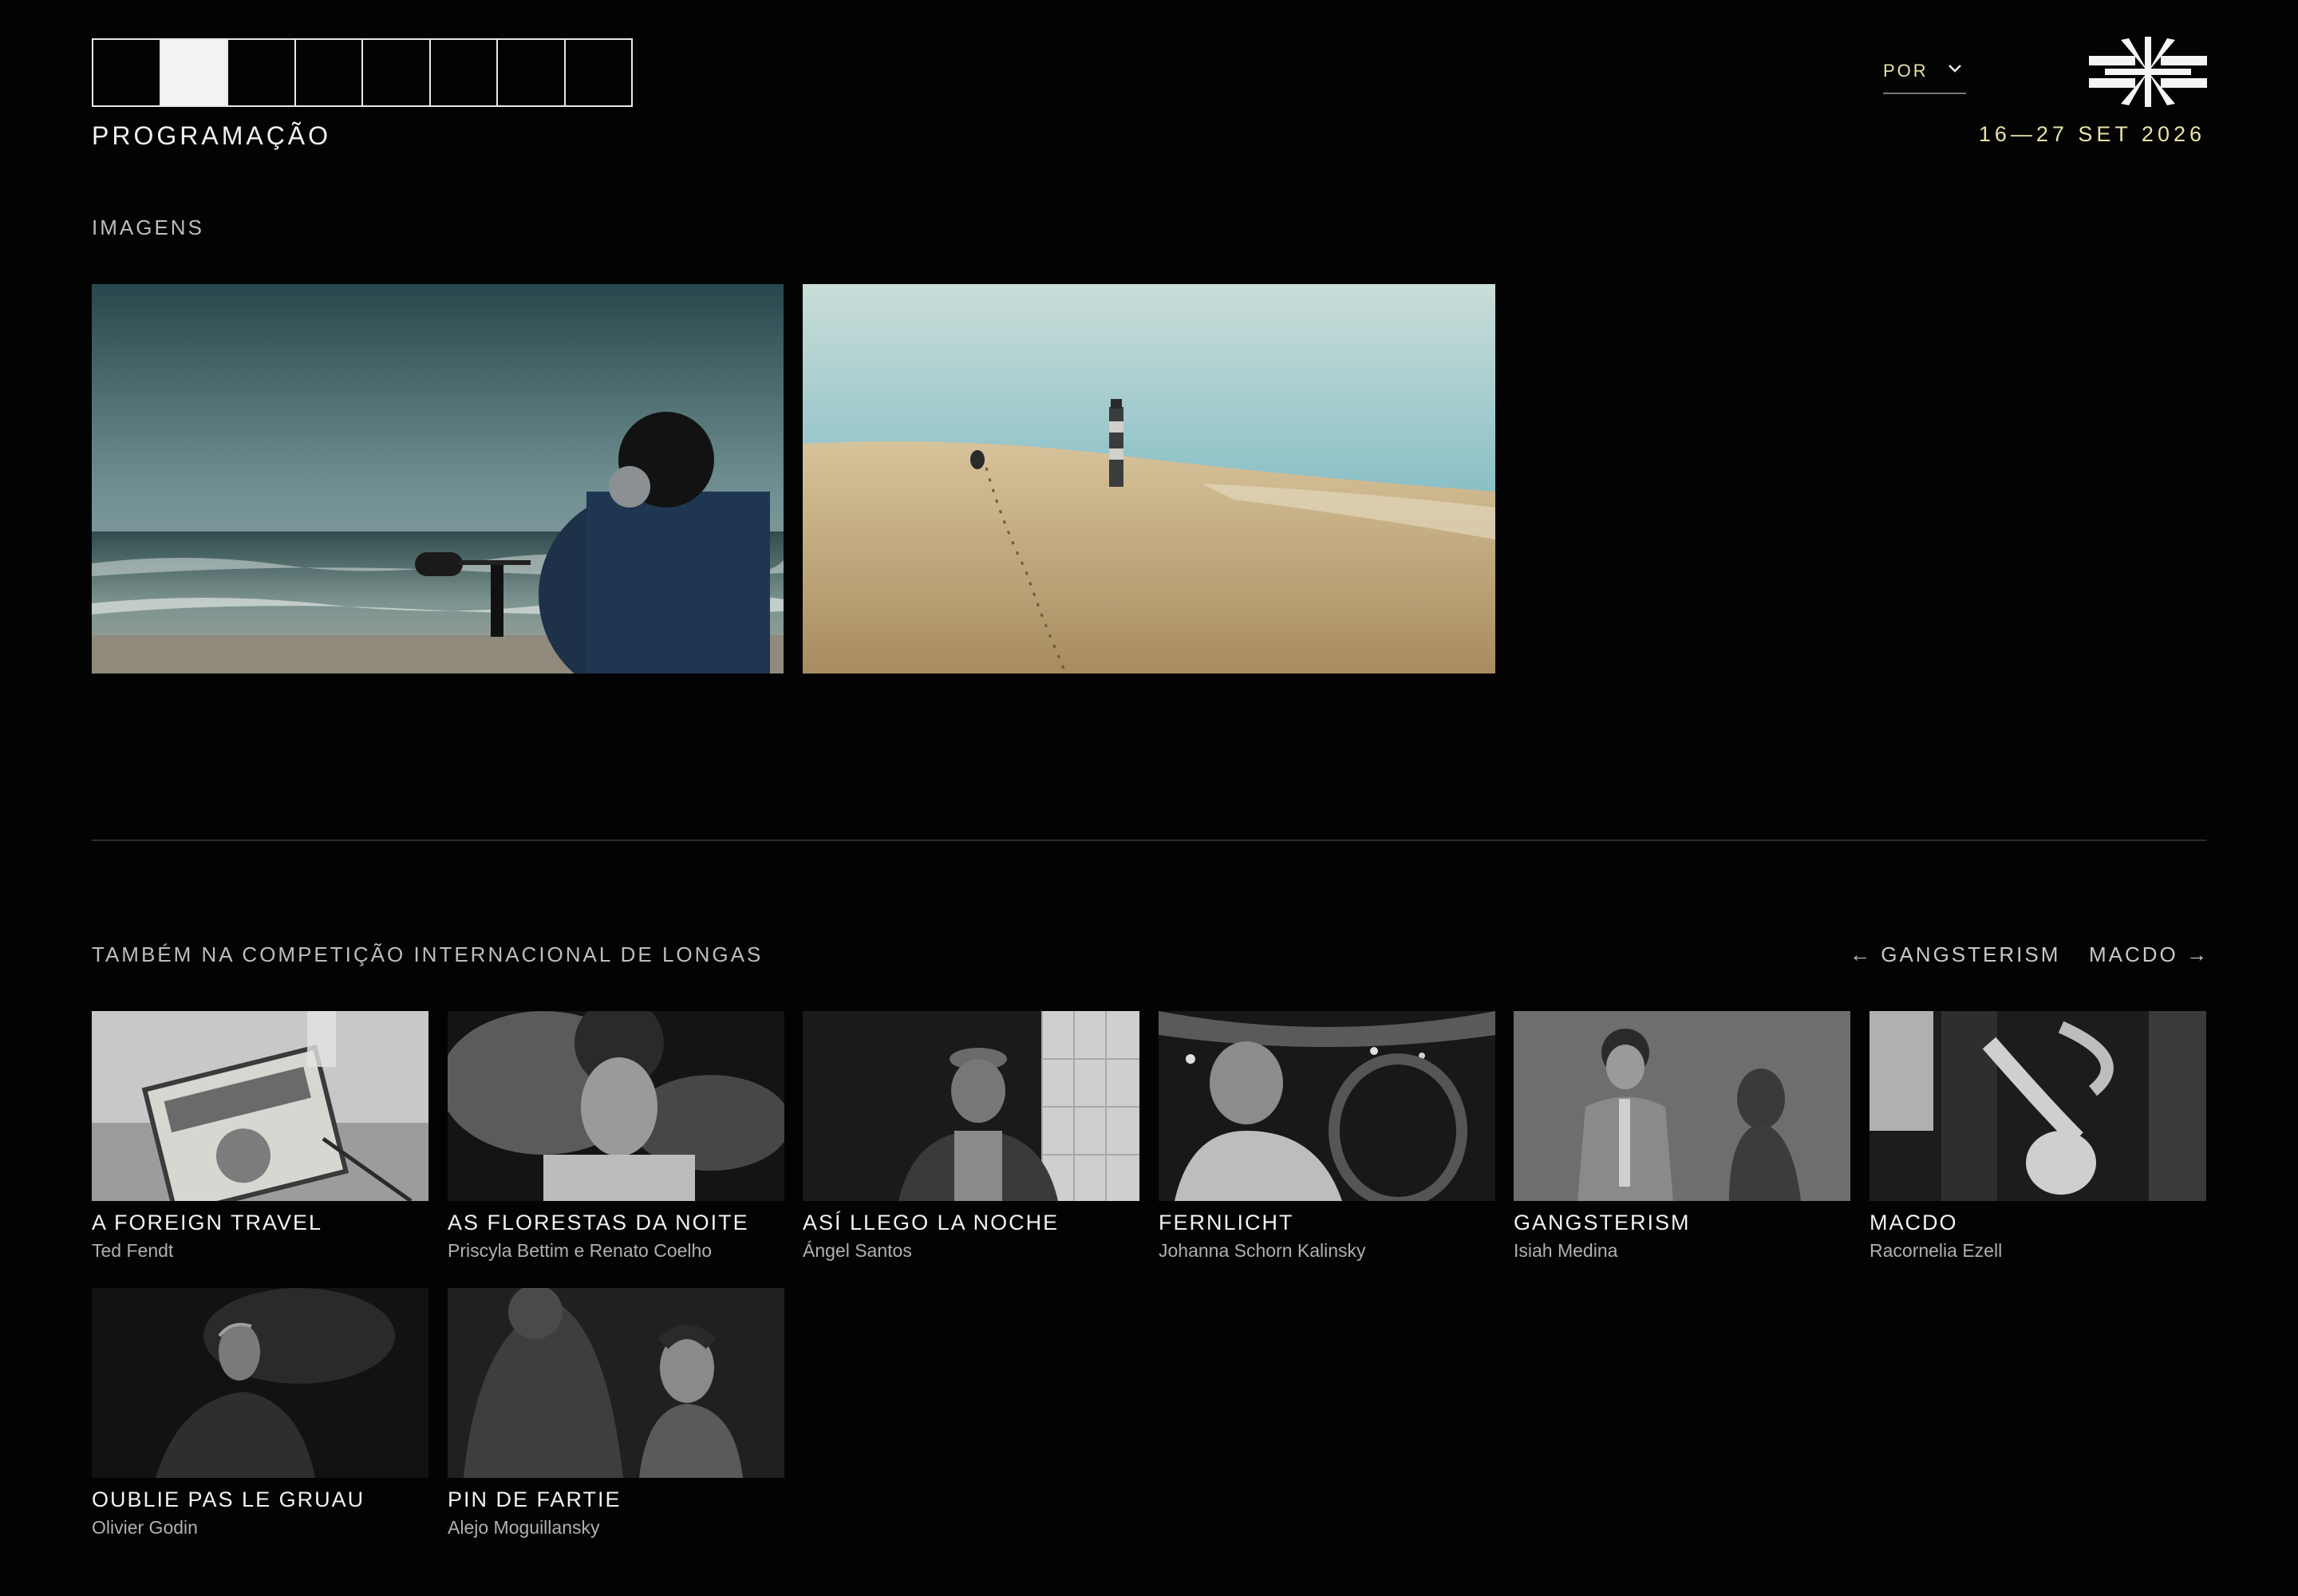 Image resolution: width=2298 pixels, height=1596 pixels. I want to click on film-title: A FOREIGN TRAVEL, so click(260, 1223).